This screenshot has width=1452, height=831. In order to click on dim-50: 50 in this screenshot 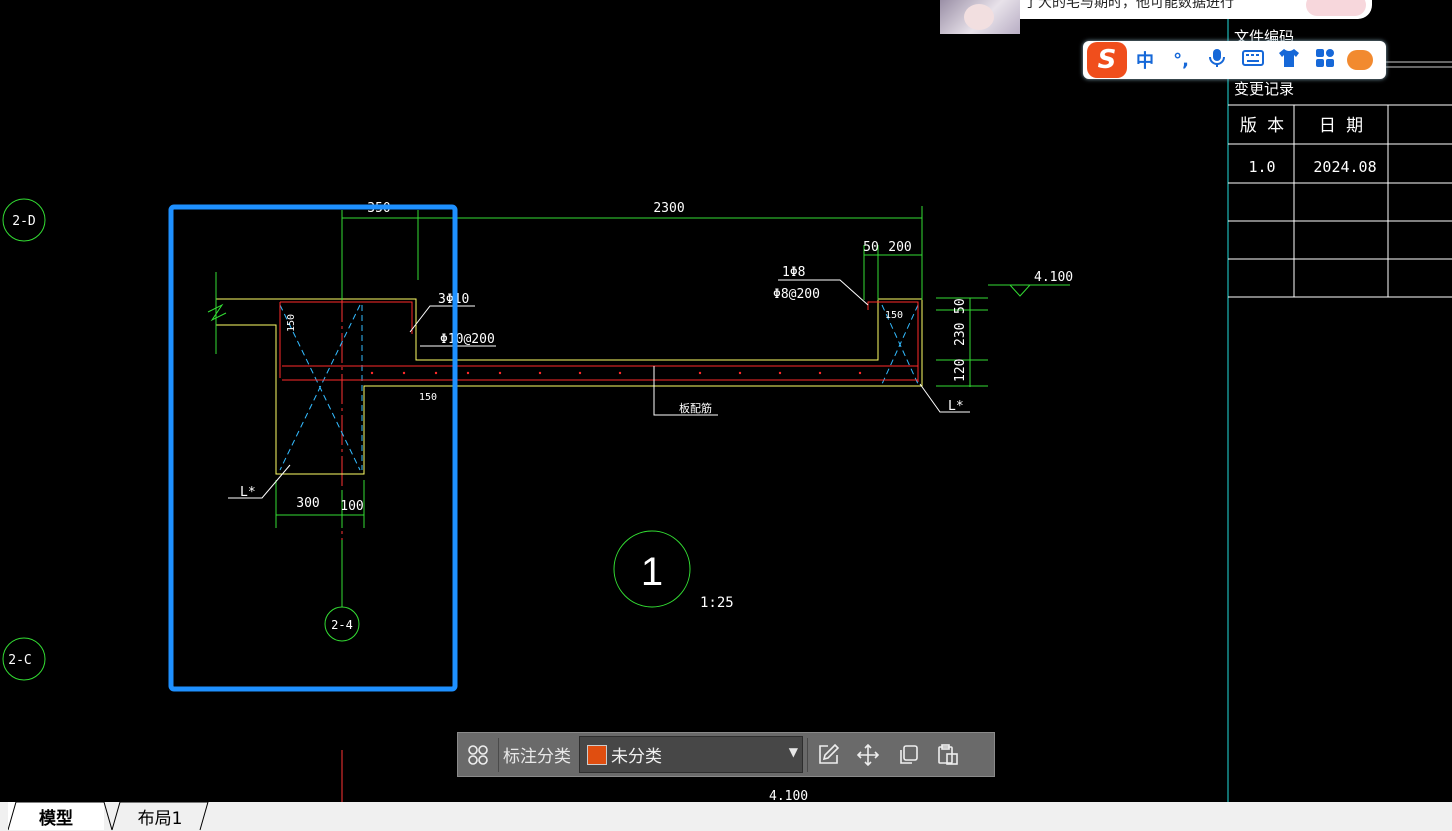, I will do `click(871, 247)`.